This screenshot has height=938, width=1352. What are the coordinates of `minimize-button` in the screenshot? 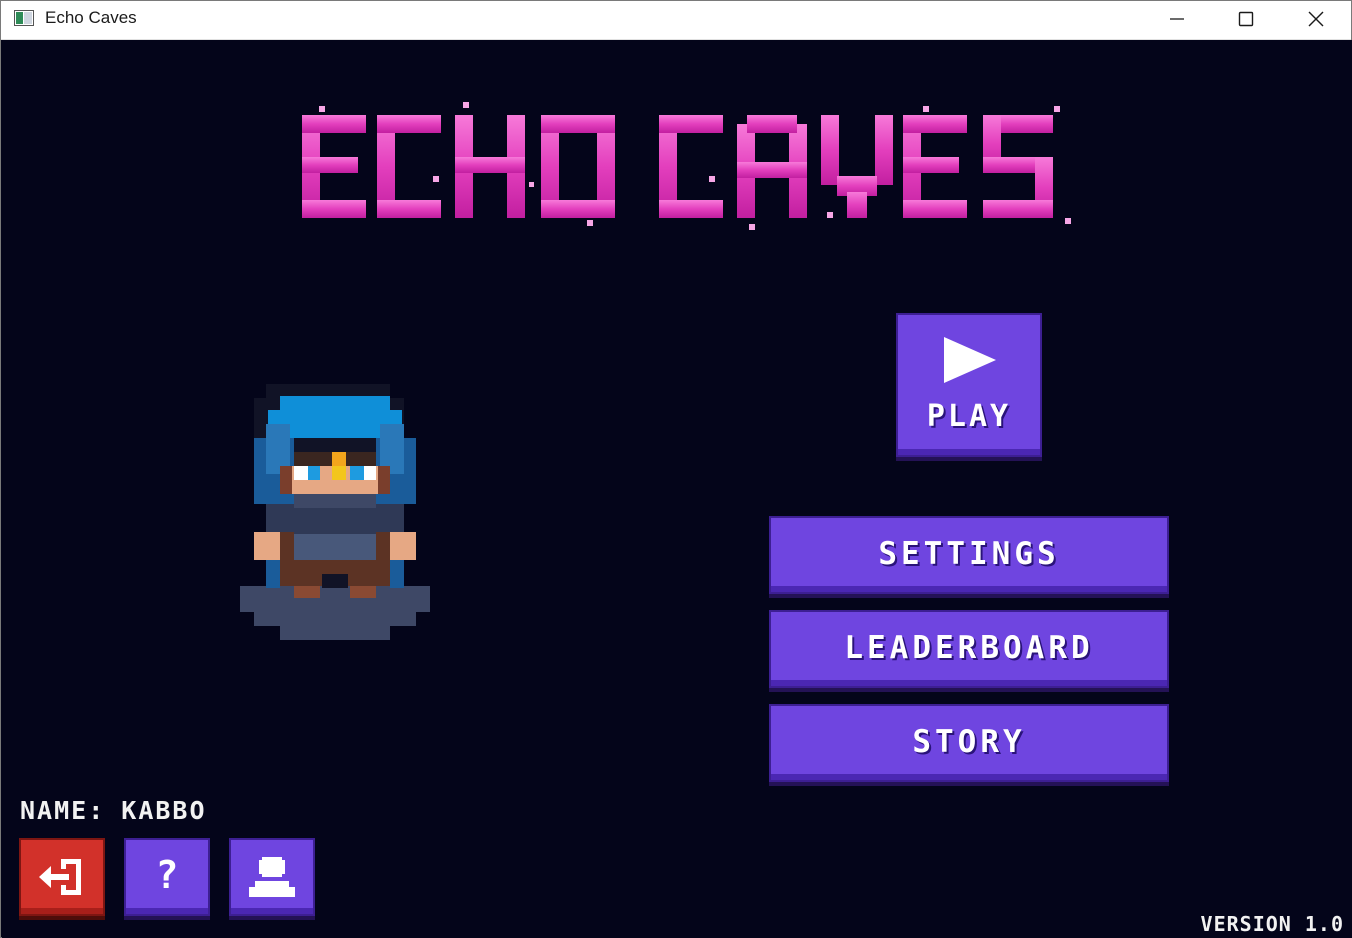 It's located at (1177, 19).